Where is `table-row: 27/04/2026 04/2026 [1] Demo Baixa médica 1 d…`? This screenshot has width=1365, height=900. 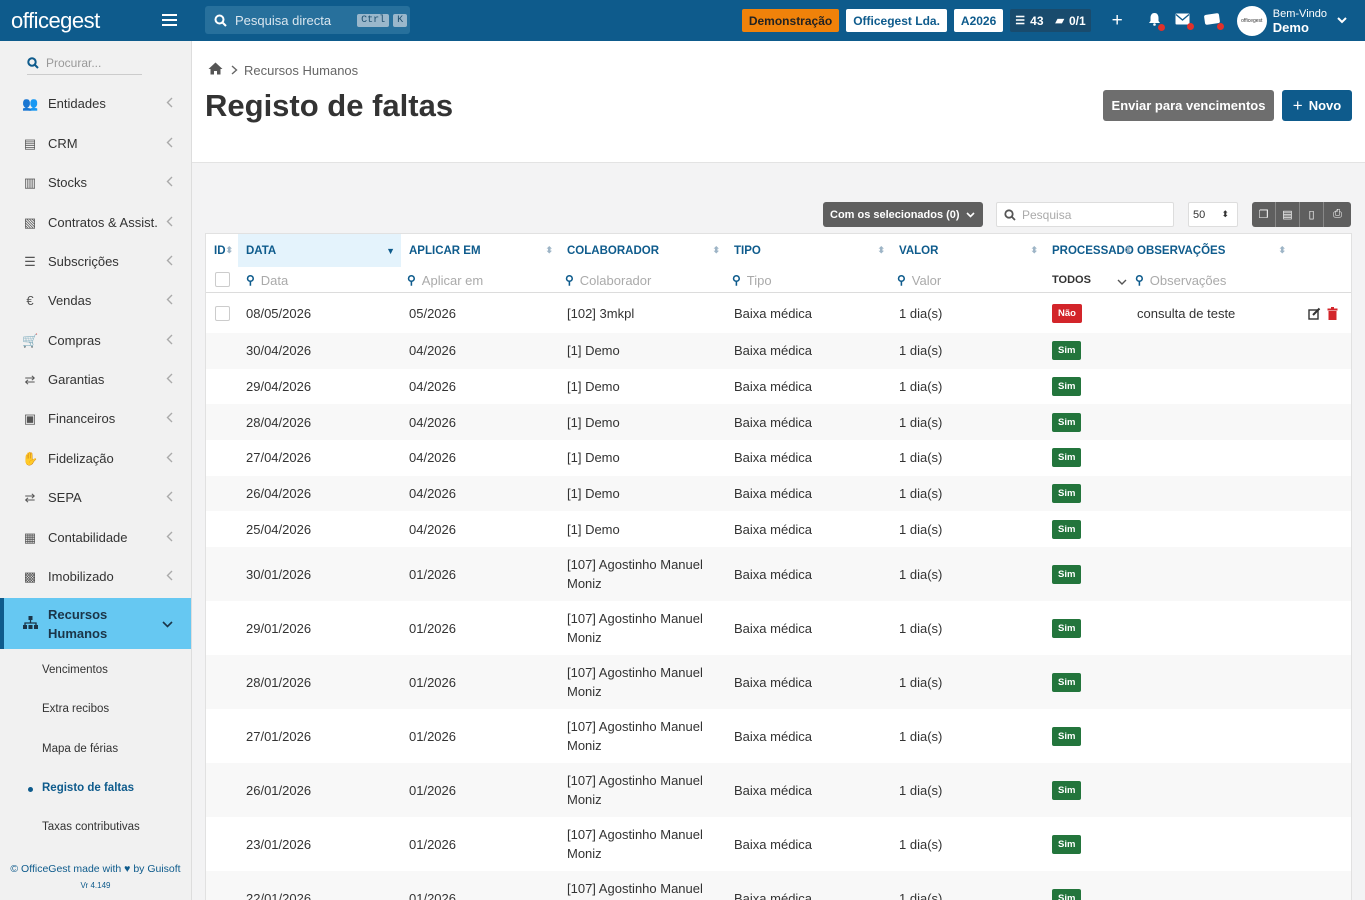 table-row: 27/04/2026 04/2026 [1] Demo Baixa médica 1 d… is located at coordinates (778, 458).